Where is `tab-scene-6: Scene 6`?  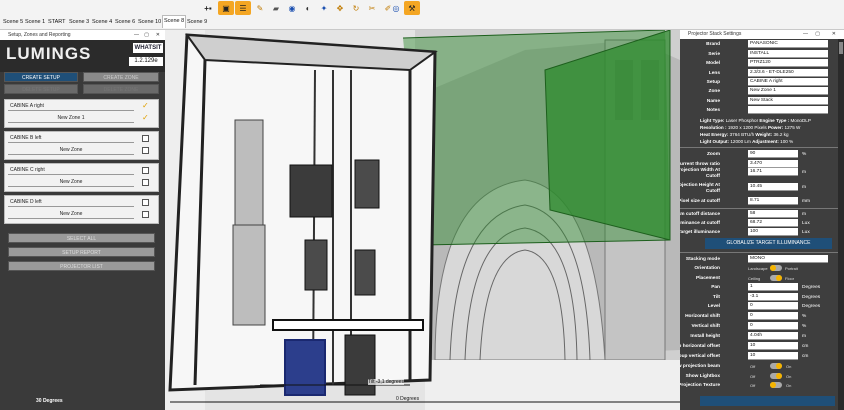 tab-scene-6: Scene 6 is located at coordinates (125, 22).